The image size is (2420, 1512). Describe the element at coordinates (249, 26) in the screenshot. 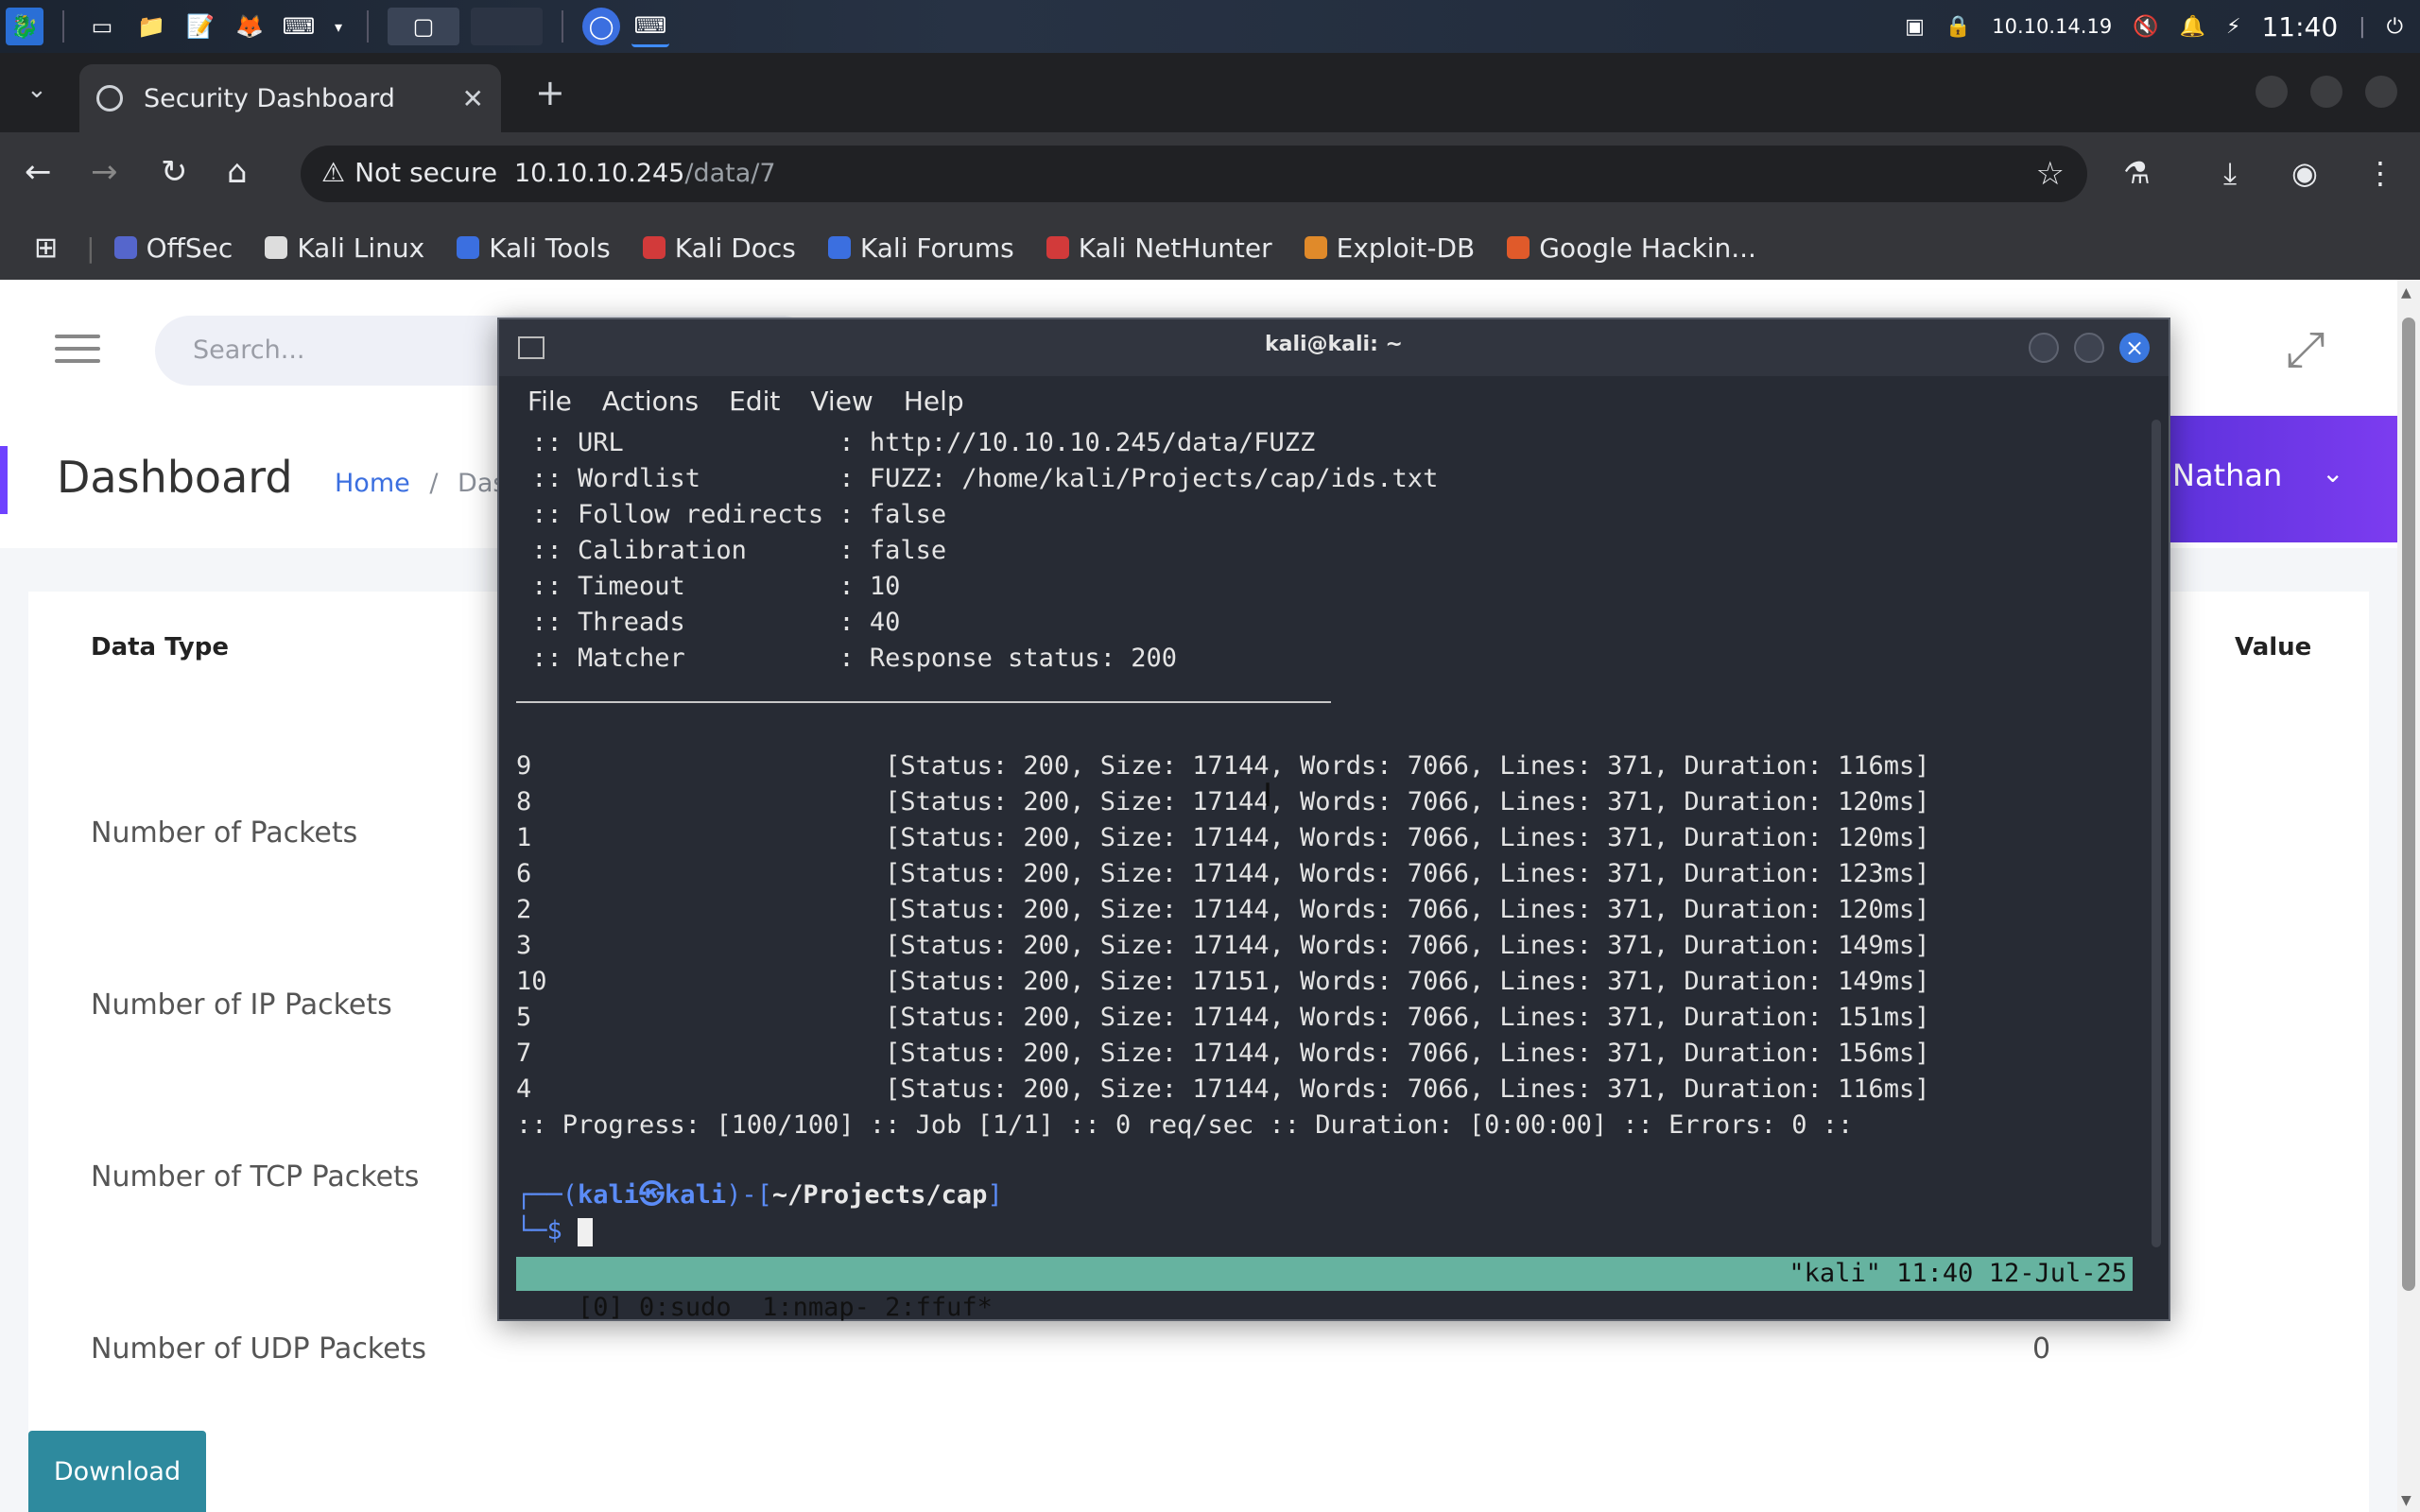

I see `firefox-icon: 🦊` at that location.